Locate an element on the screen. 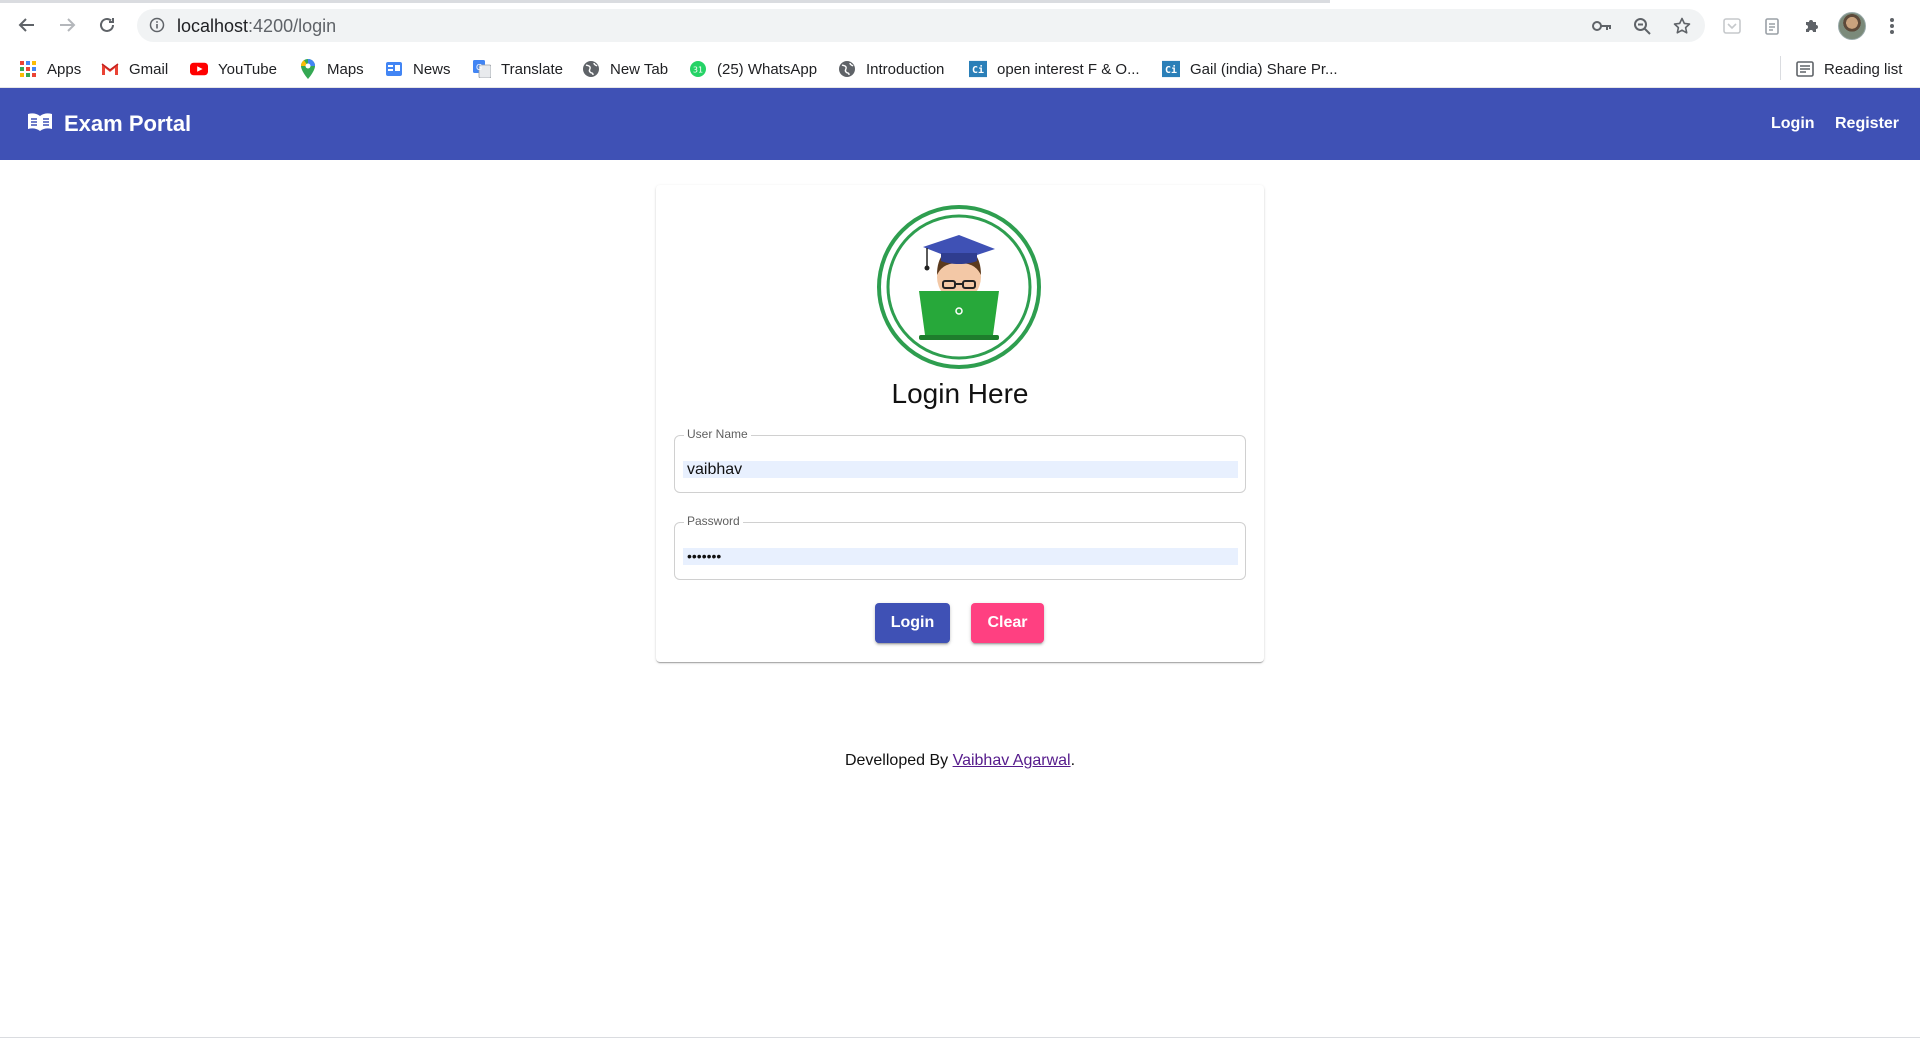 This screenshot has height=1040, width=1920. key-icon is located at coordinates (1602, 26).